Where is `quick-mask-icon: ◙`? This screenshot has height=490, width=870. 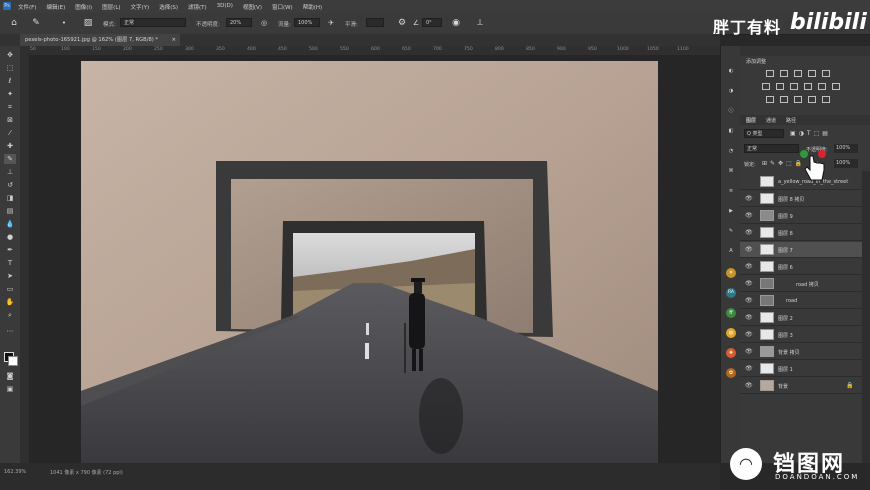 quick-mask-icon: ◙ is located at coordinates (10, 376).